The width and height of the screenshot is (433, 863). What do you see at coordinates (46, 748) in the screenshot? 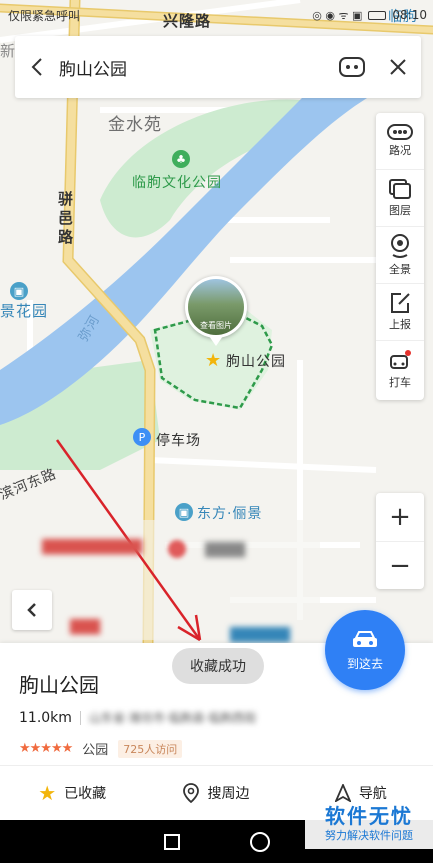
I see `rating-stars: ★★★★★` at bounding box center [46, 748].